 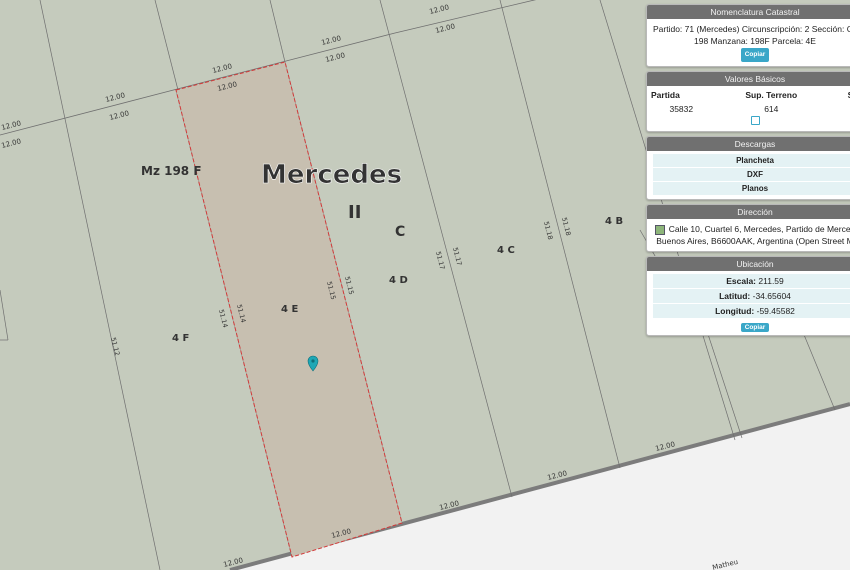 I want to click on copy-nomenclatura-button: Copiar, so click(x=755, y=55).